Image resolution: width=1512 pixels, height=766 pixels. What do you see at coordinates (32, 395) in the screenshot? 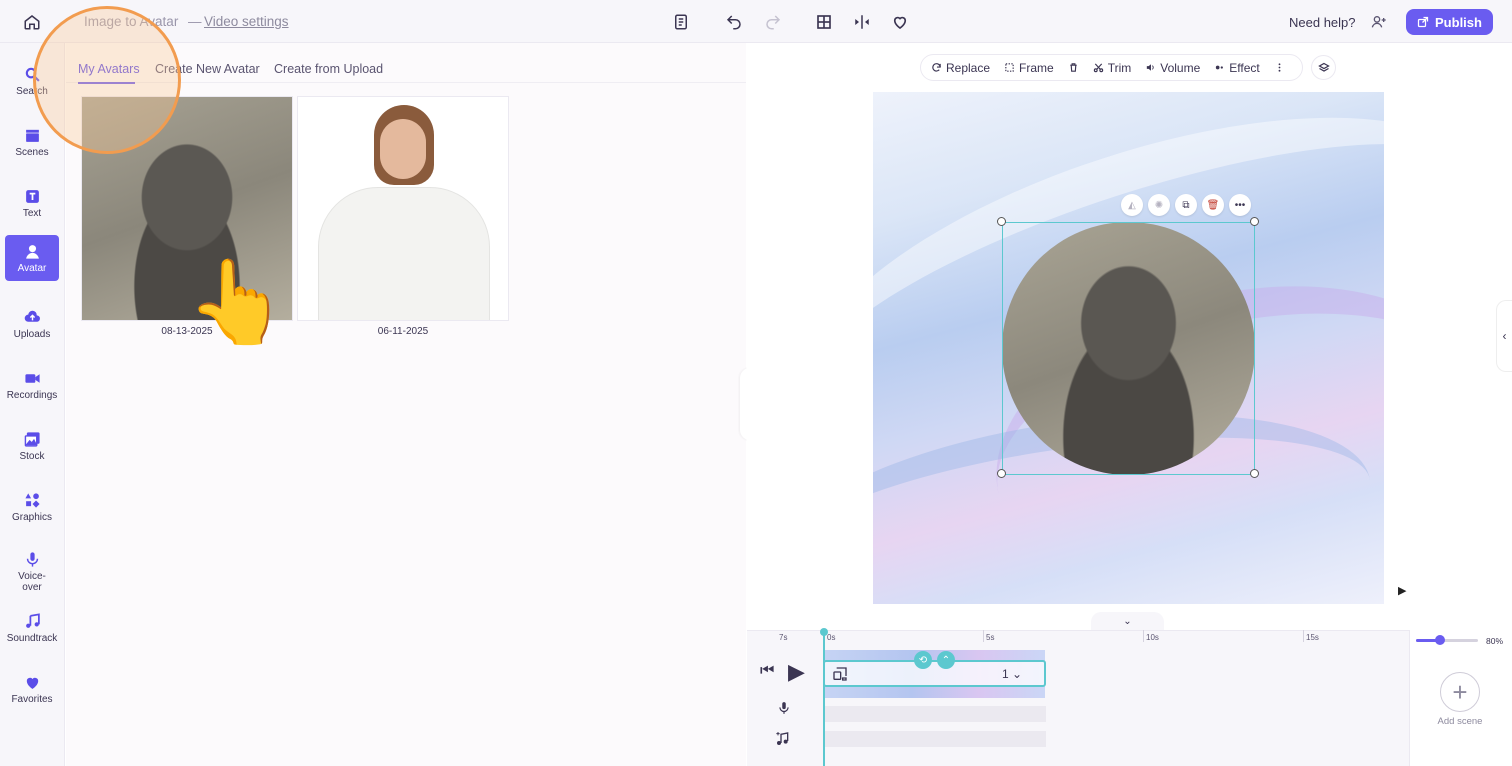
I see `sidebar-item-label: Recordings` at bounding box center [32, 395].